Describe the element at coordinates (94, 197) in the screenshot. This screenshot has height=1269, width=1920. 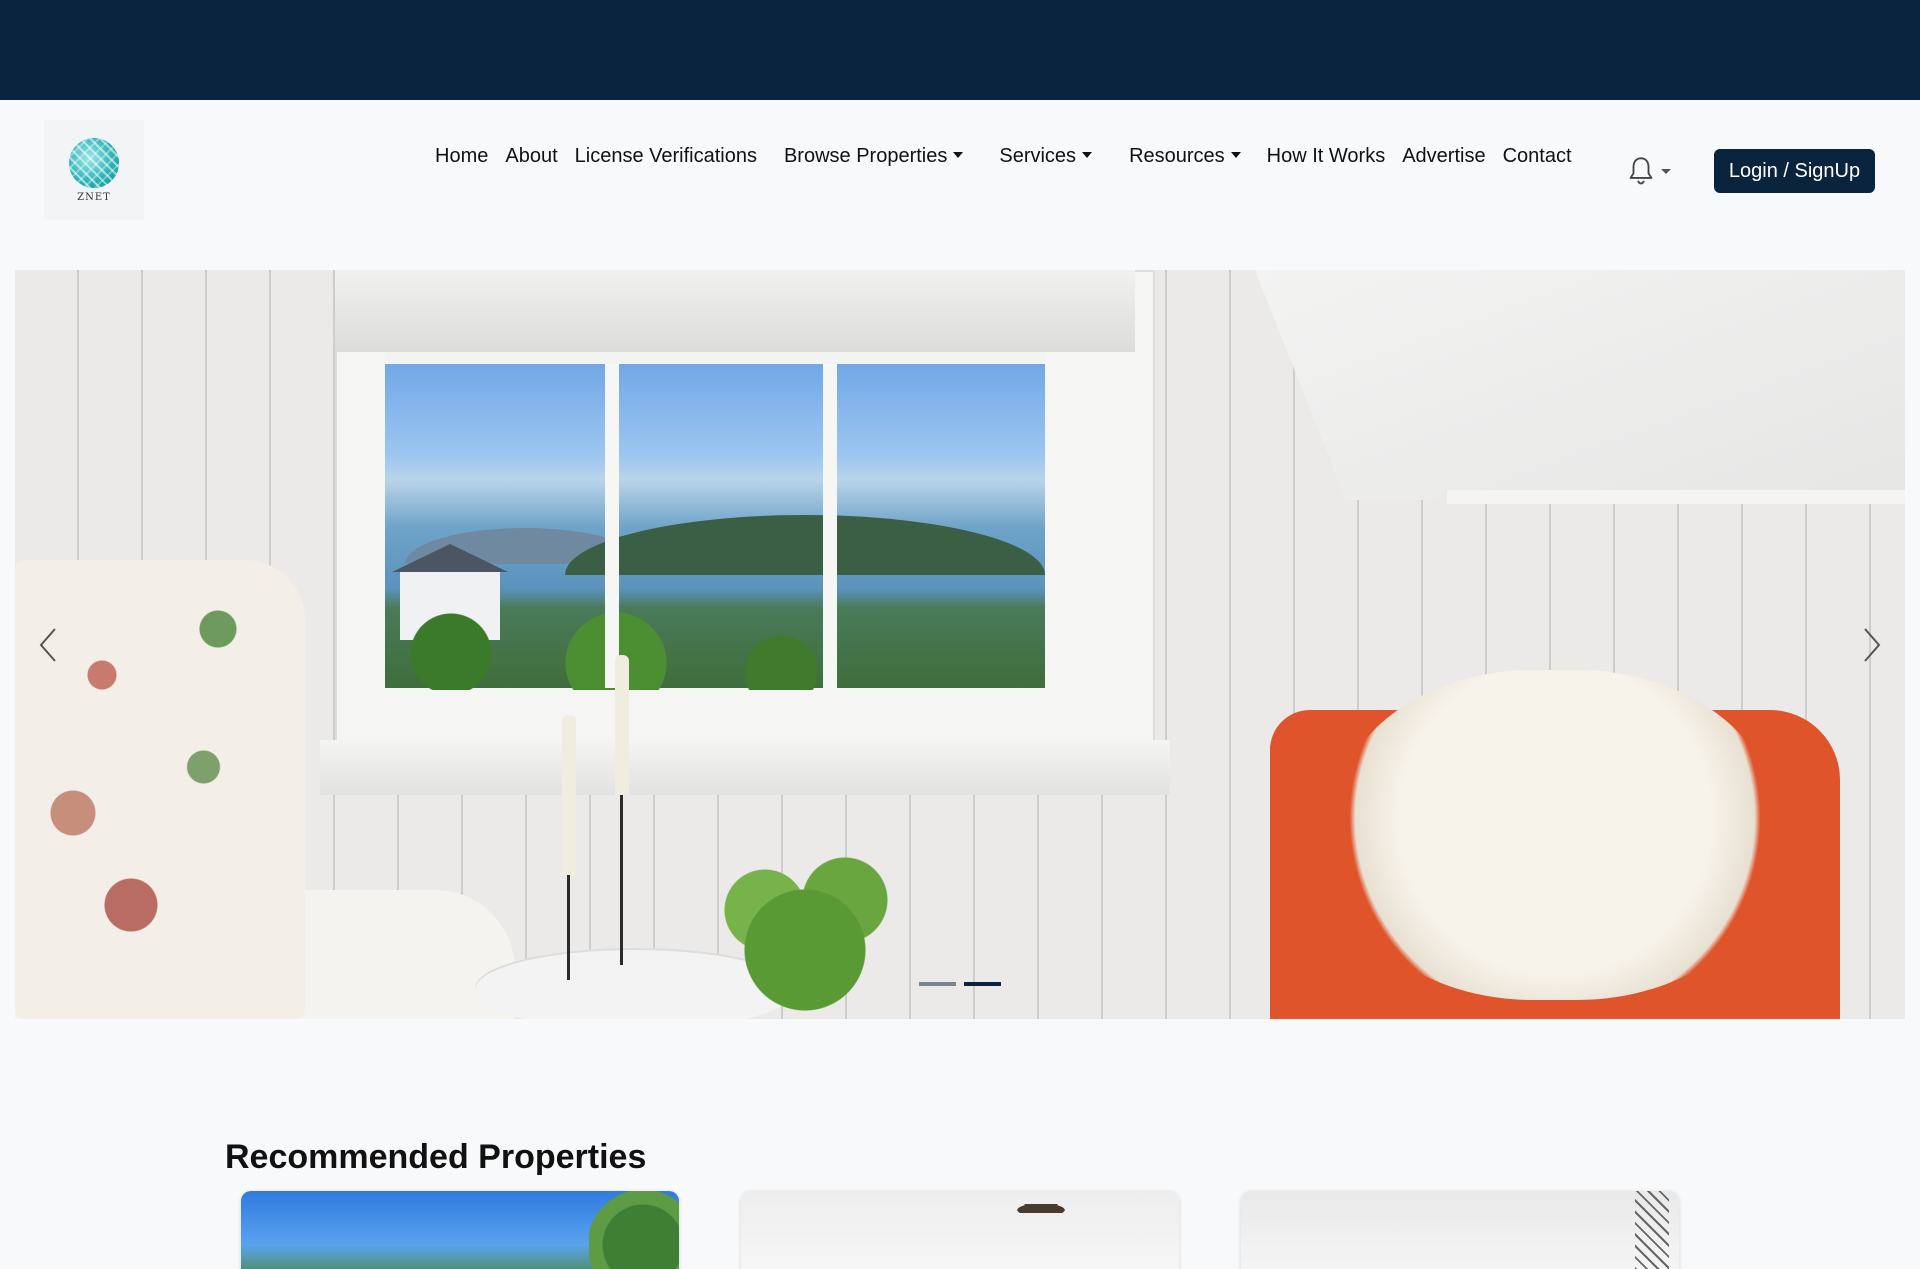
I see `logo-text: ZNET` at that location.